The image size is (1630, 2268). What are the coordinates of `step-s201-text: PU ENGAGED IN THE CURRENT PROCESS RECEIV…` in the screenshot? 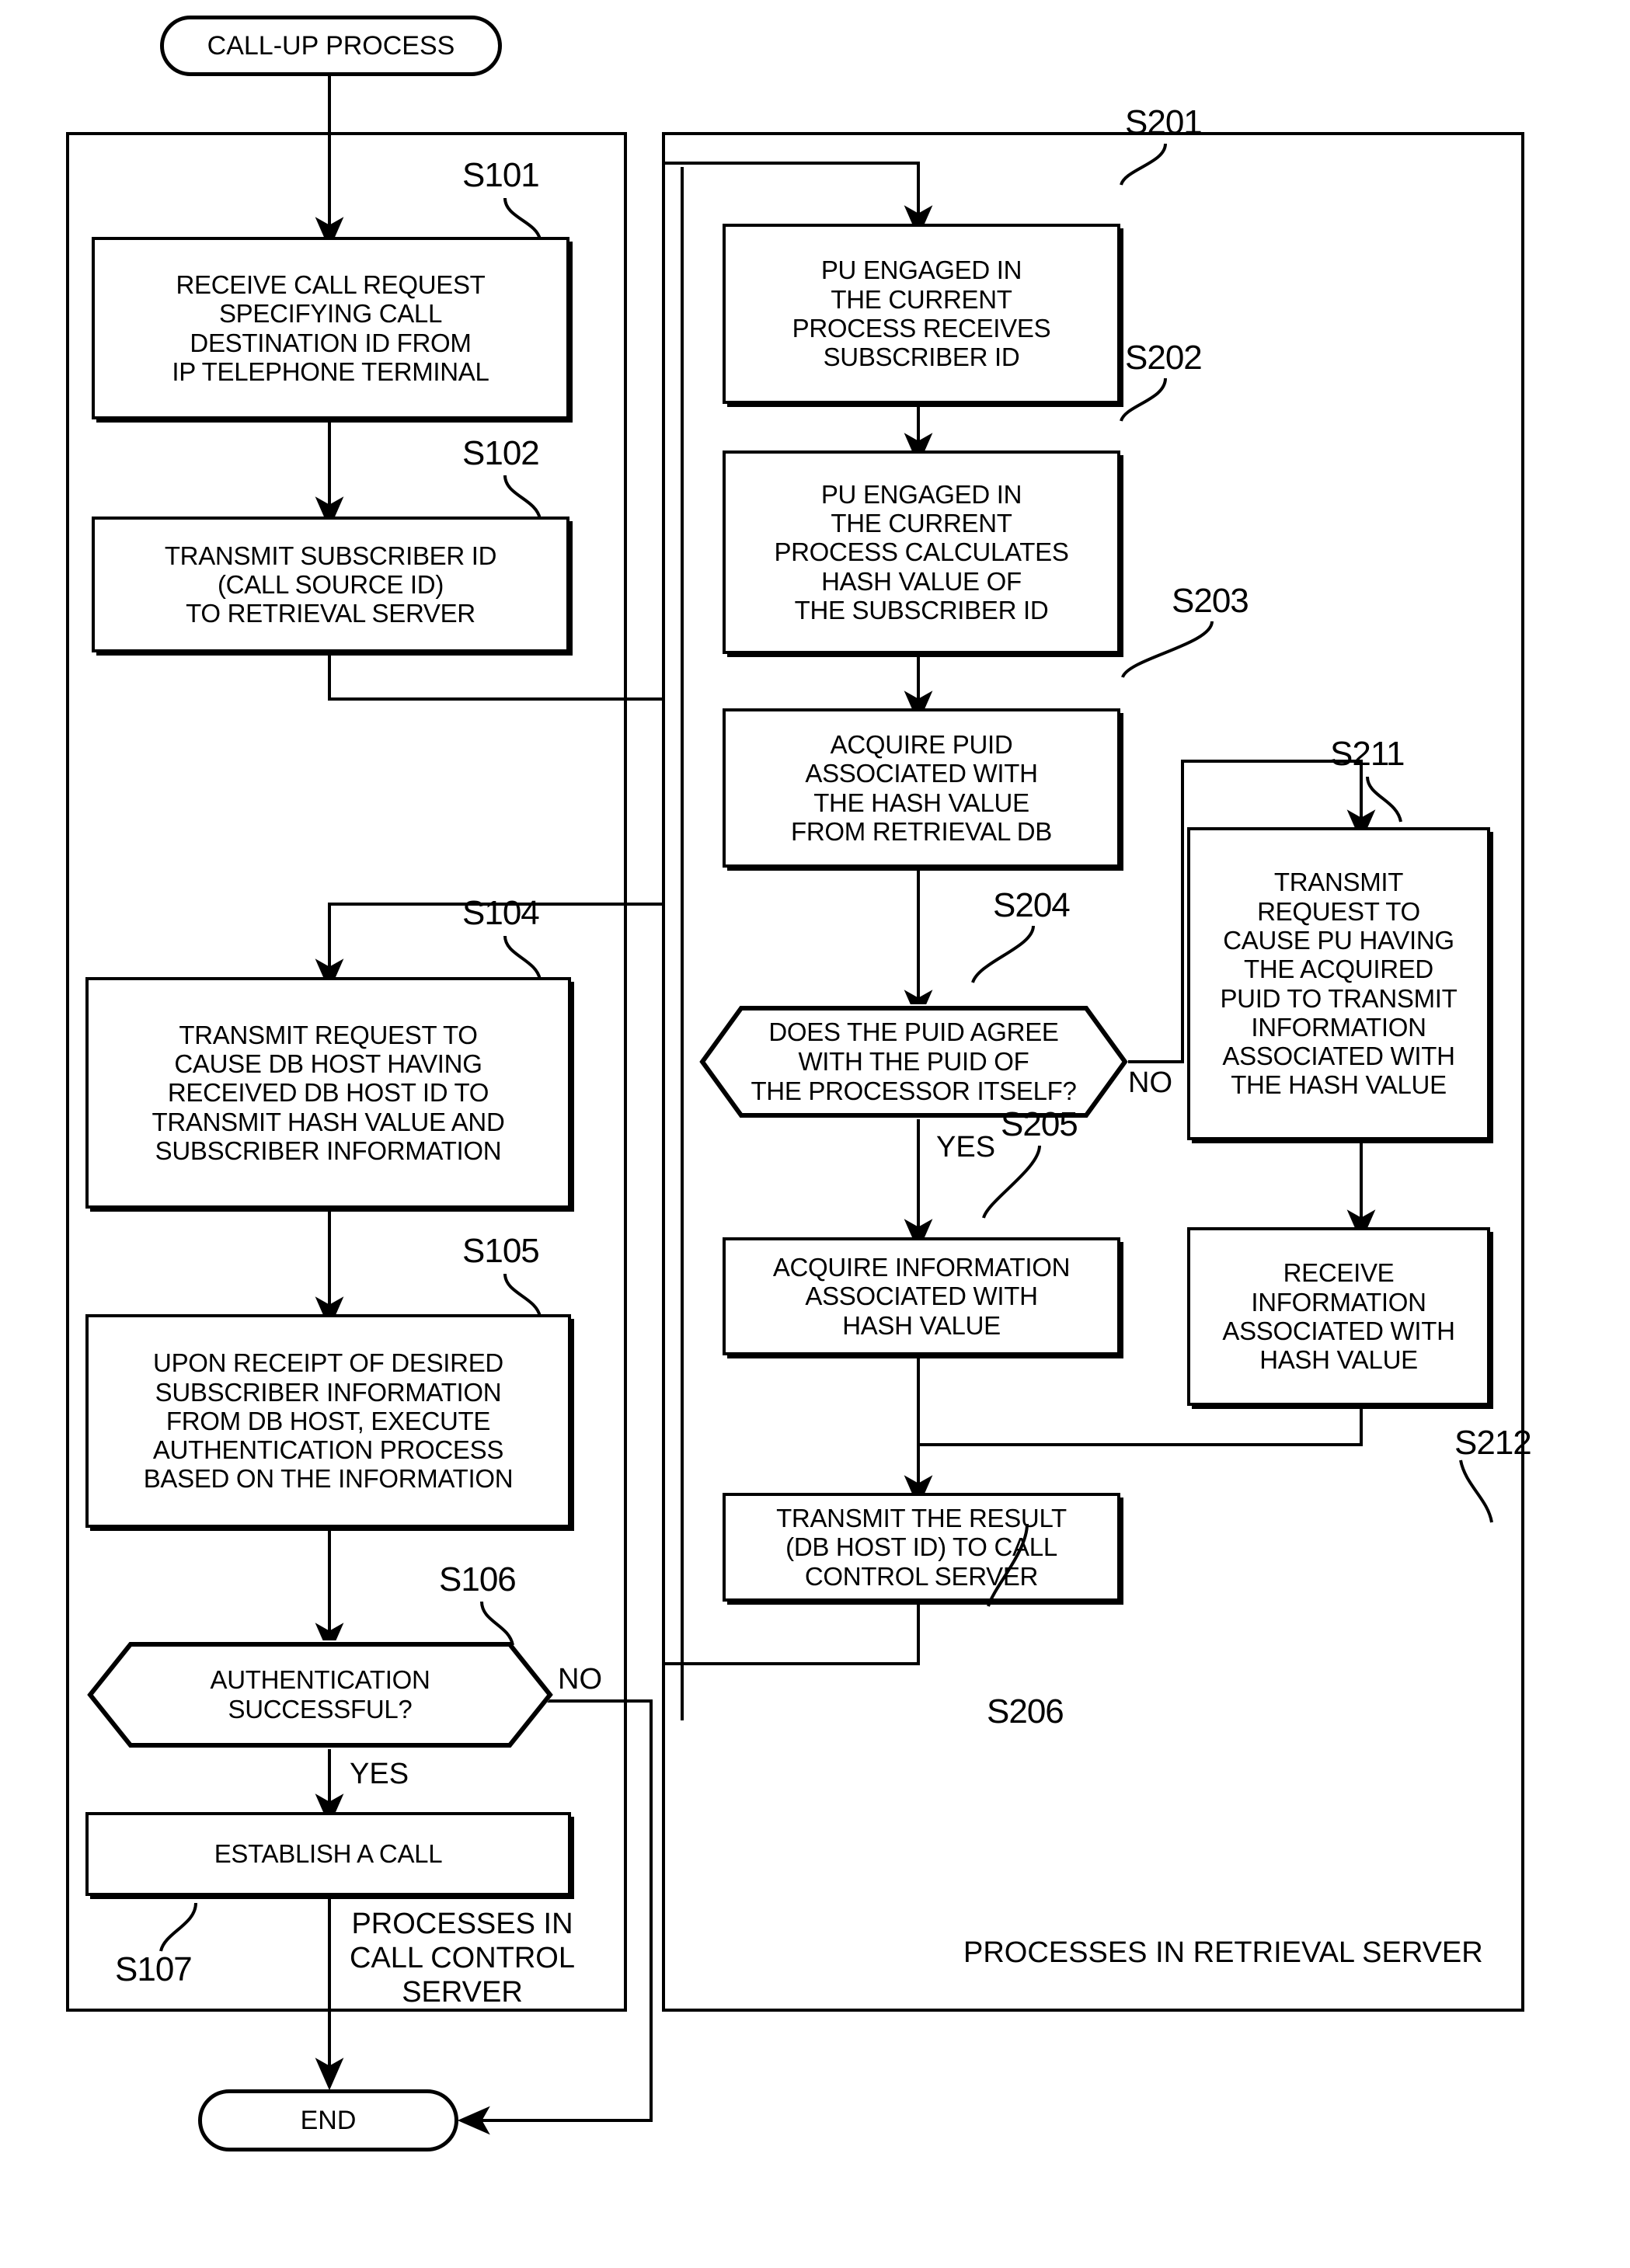 It's located at (921, 314).